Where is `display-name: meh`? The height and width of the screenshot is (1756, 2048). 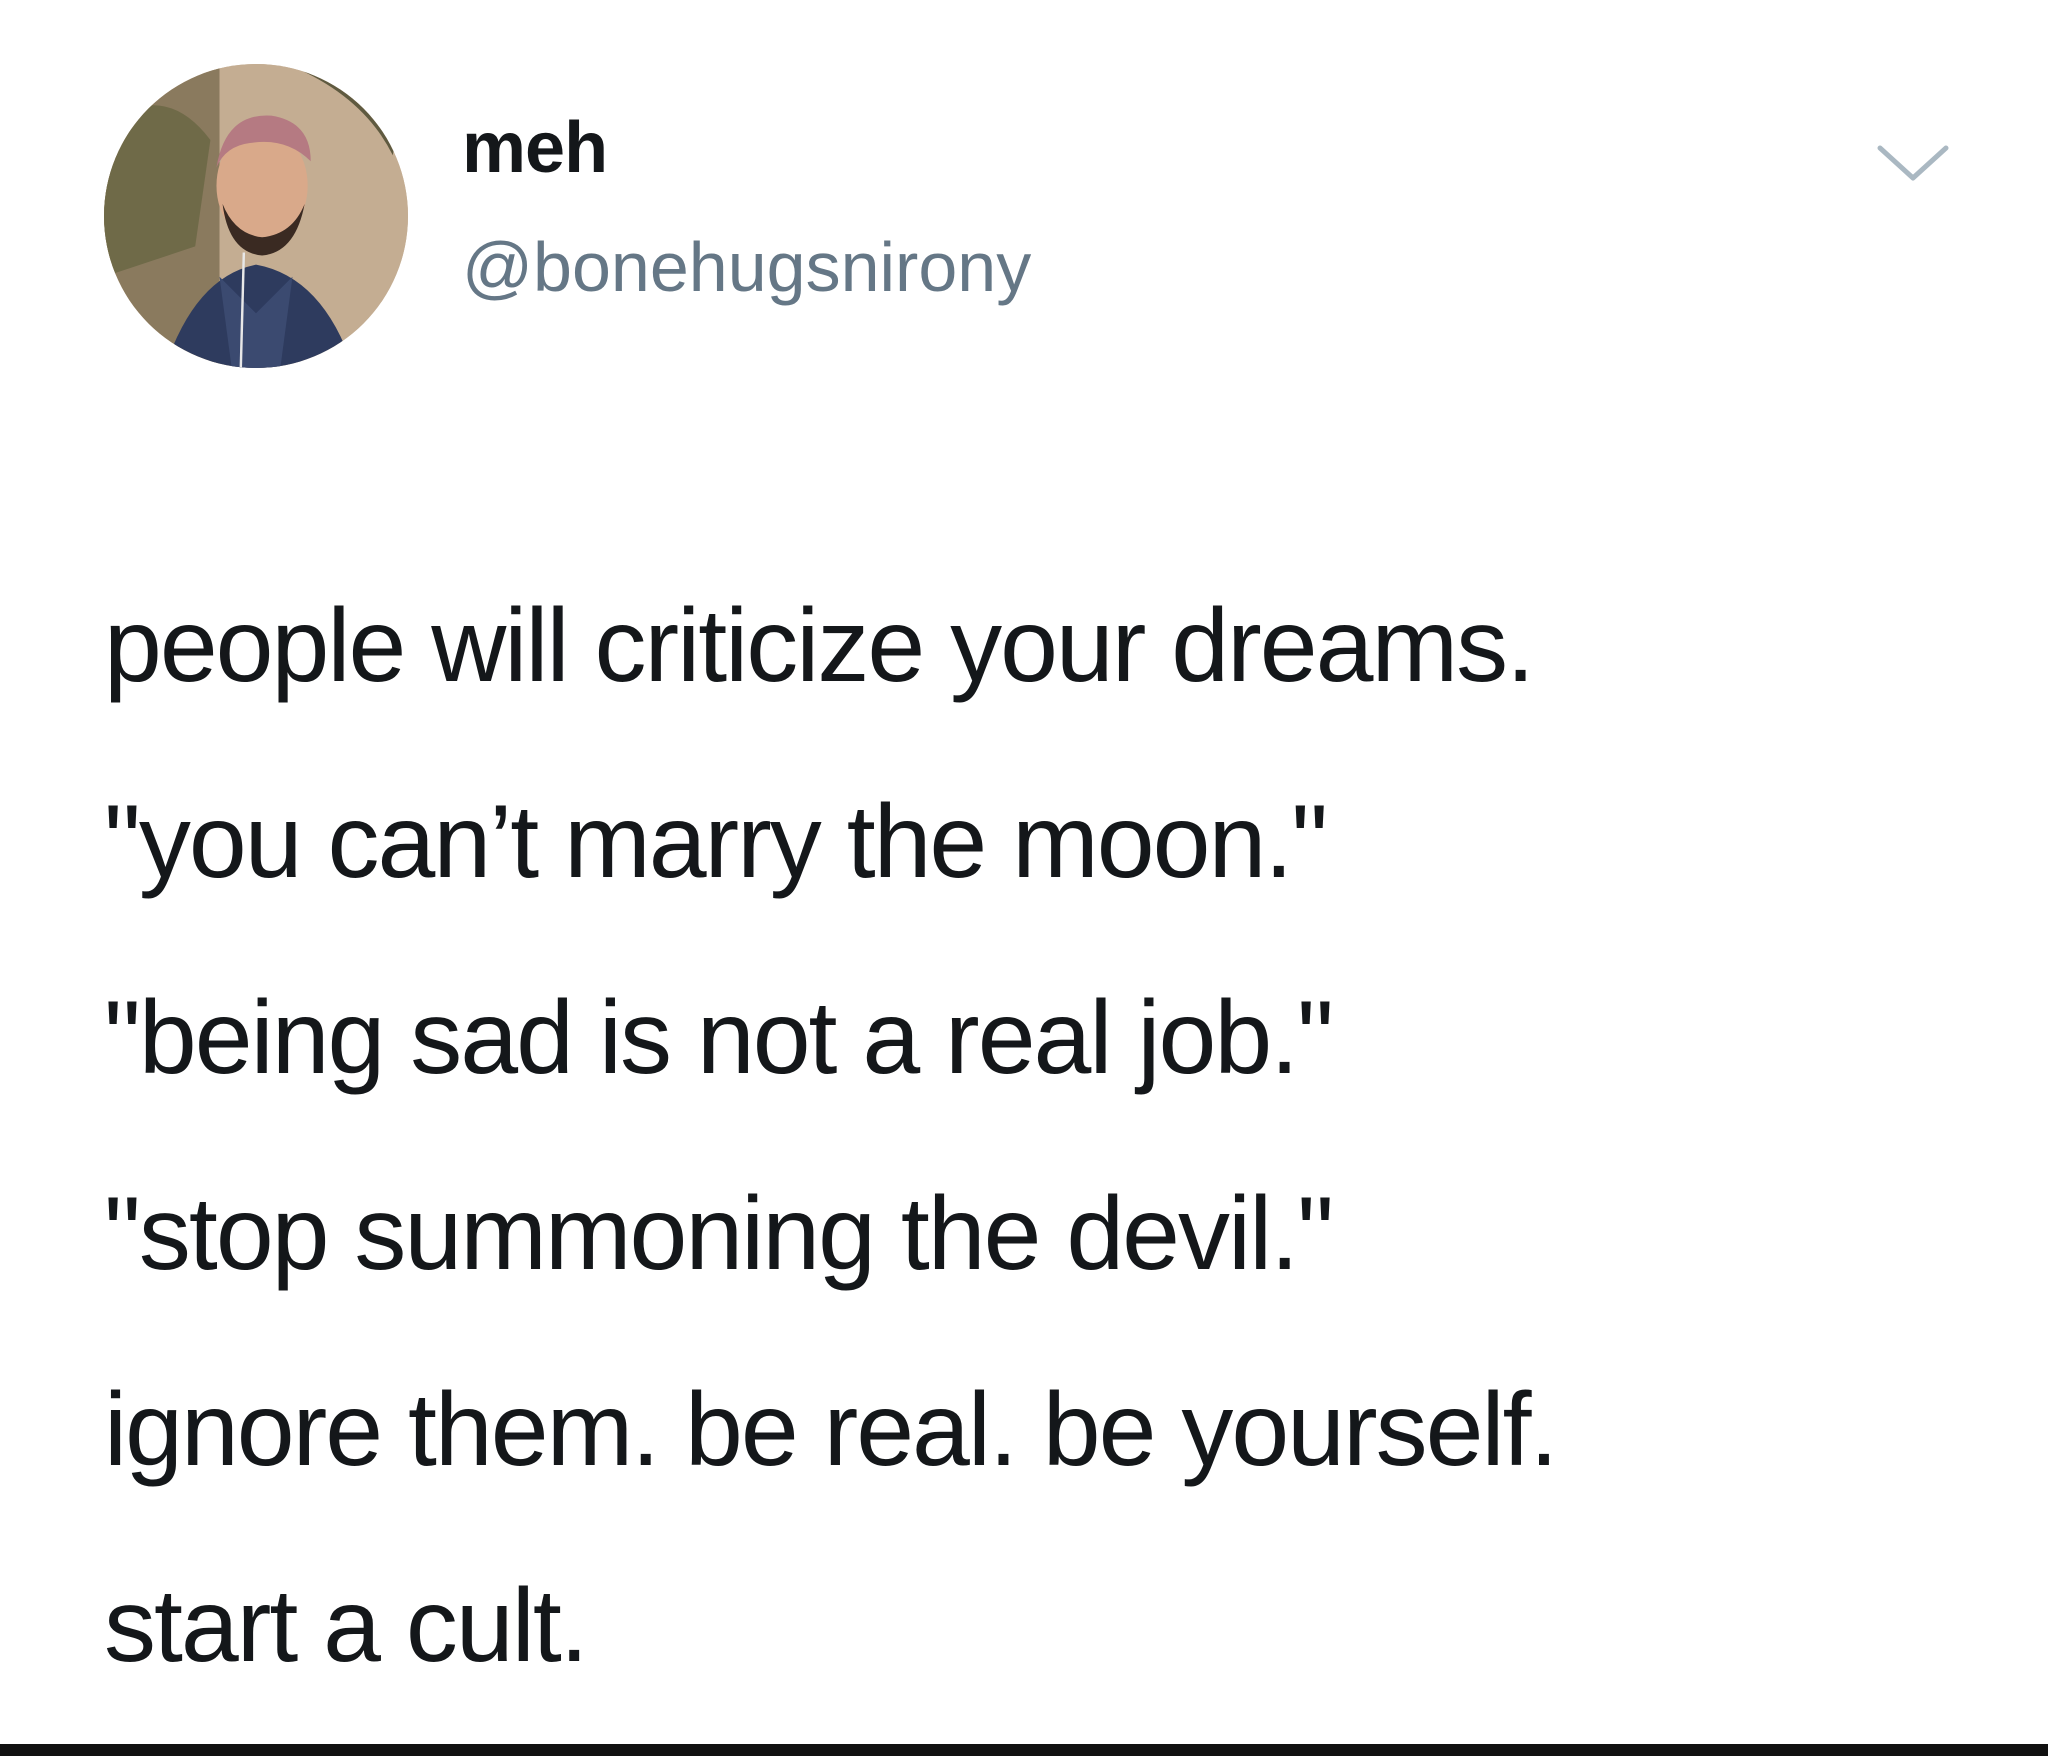 display-name: meh is located at coordinates (535, 148).